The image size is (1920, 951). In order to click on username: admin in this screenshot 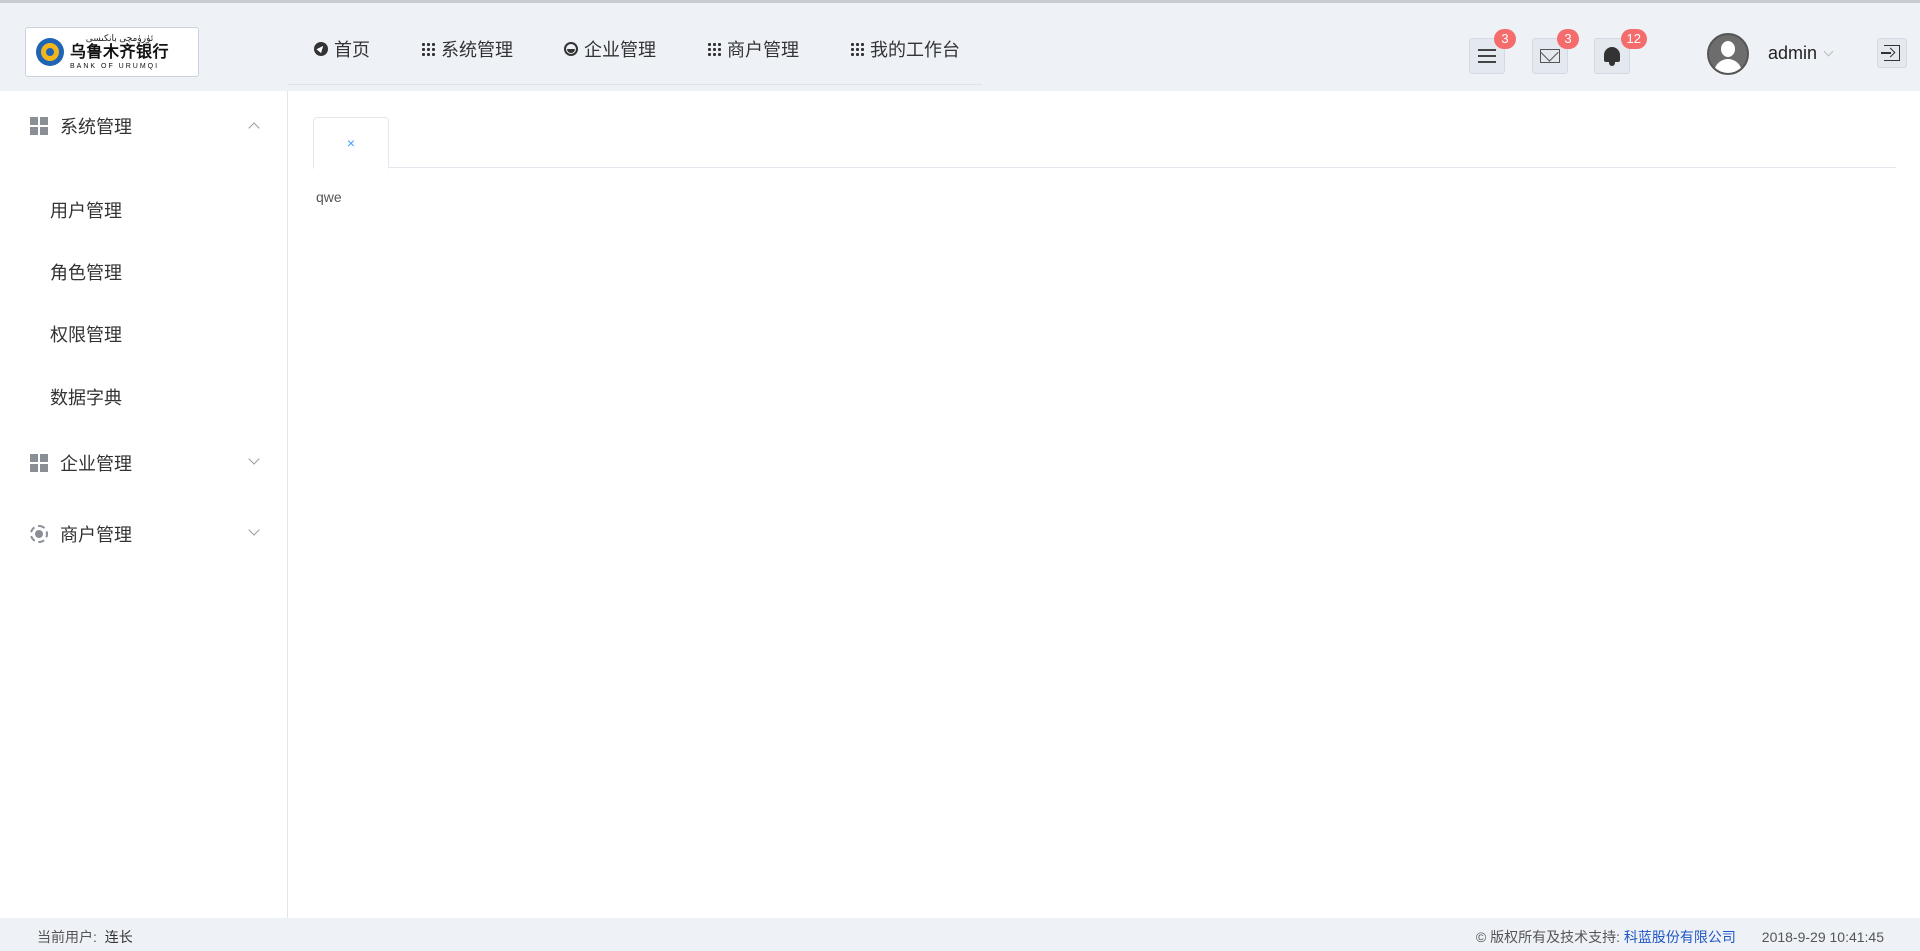, I will do `click(1793, 53)`.